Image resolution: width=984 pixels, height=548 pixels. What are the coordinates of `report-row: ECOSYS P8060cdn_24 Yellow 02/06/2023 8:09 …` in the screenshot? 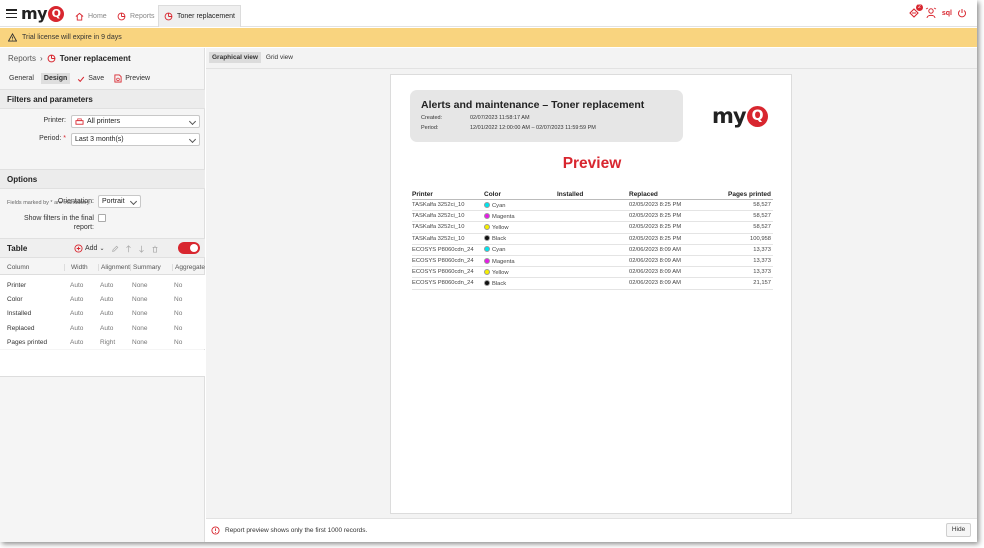 It's located at (592, 273).